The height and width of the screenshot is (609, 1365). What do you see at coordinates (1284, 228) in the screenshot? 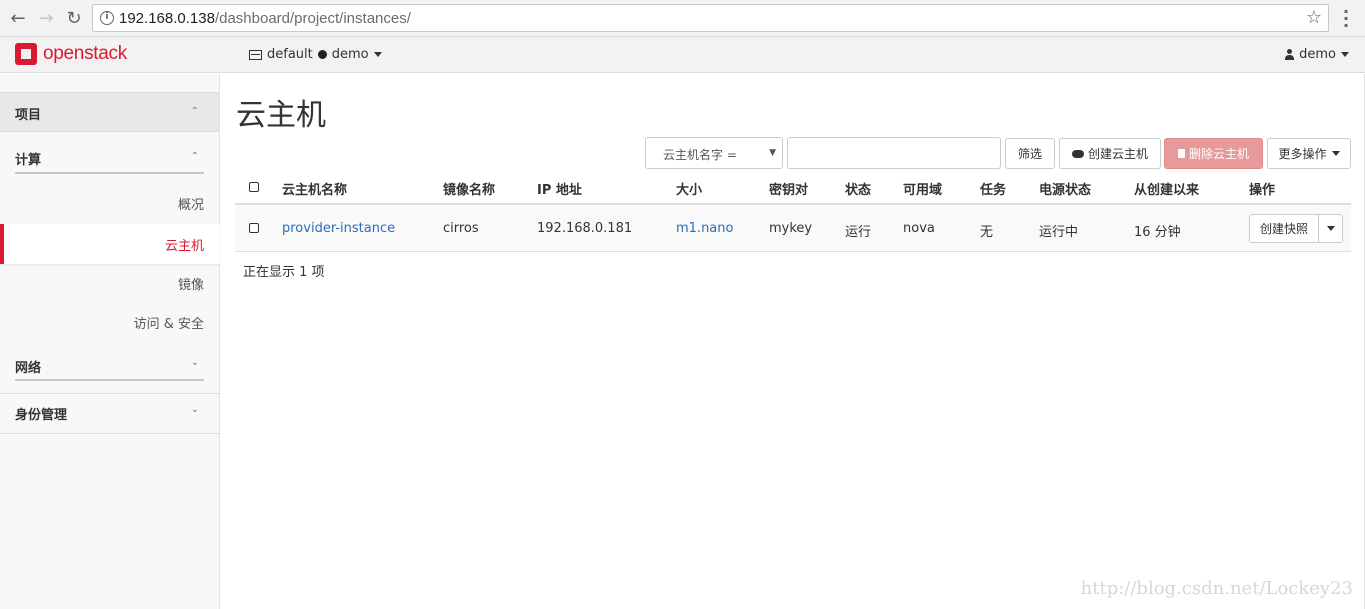
I see `create-snapshot-button: 创建快照` at bounding box center [1284, 228].